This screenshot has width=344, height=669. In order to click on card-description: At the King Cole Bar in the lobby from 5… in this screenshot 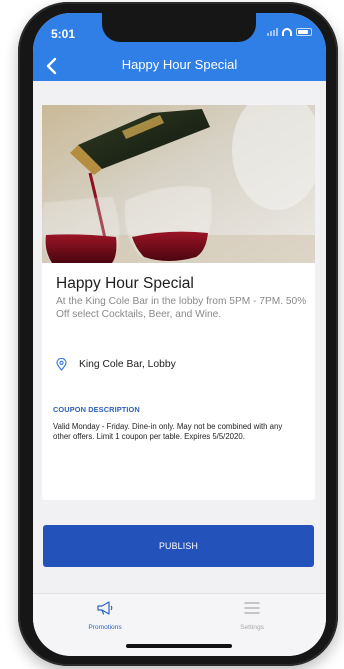, I will do `click(181, 308)`.